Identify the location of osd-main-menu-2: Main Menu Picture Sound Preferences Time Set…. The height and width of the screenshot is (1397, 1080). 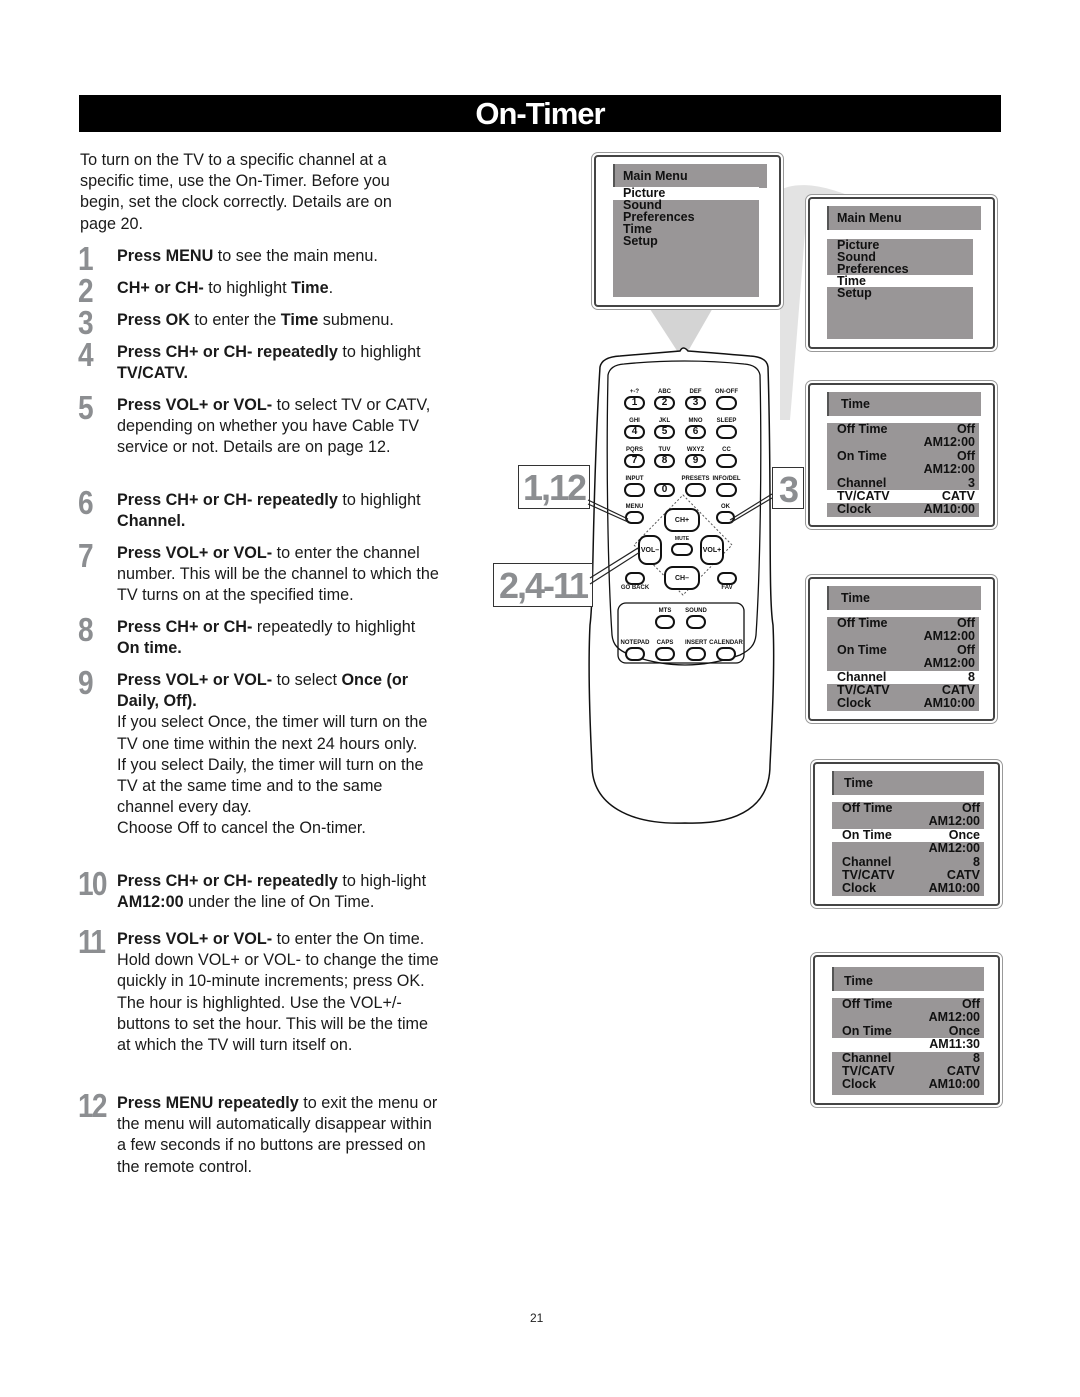
(901, 273).